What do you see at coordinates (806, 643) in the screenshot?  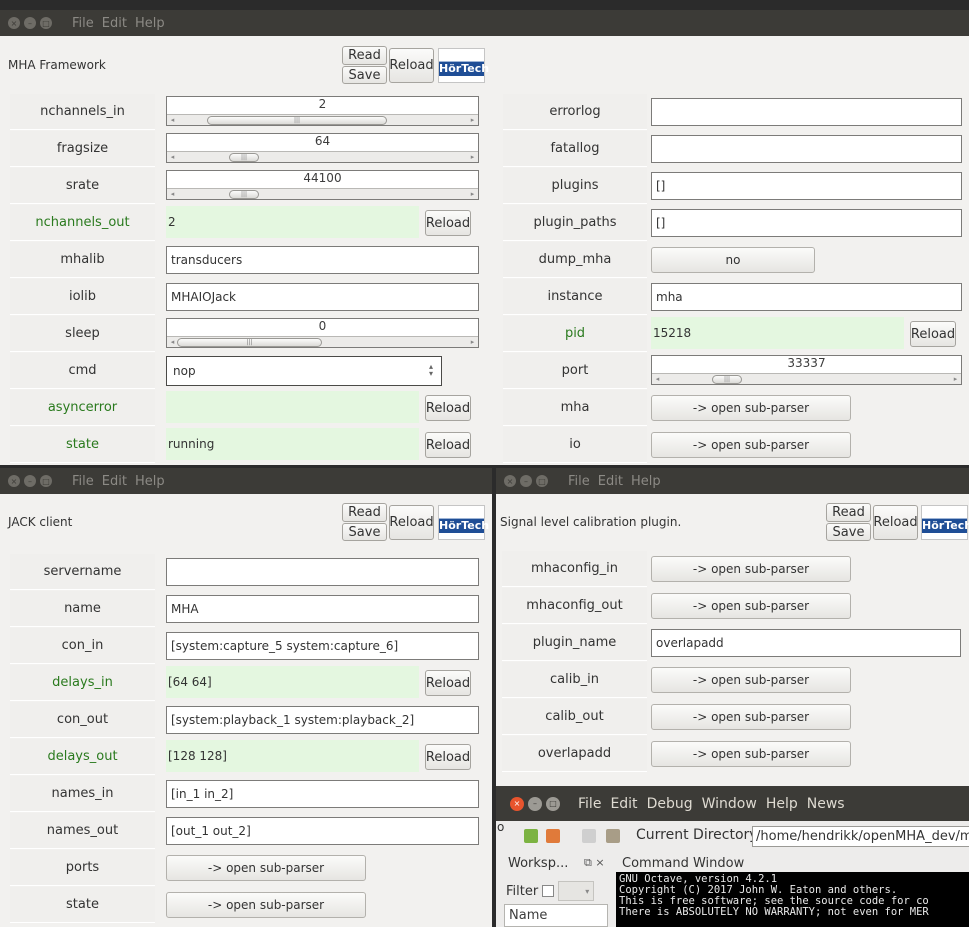 I see `plugin-name-field: overlapadd` at bounding box center [806, 643].